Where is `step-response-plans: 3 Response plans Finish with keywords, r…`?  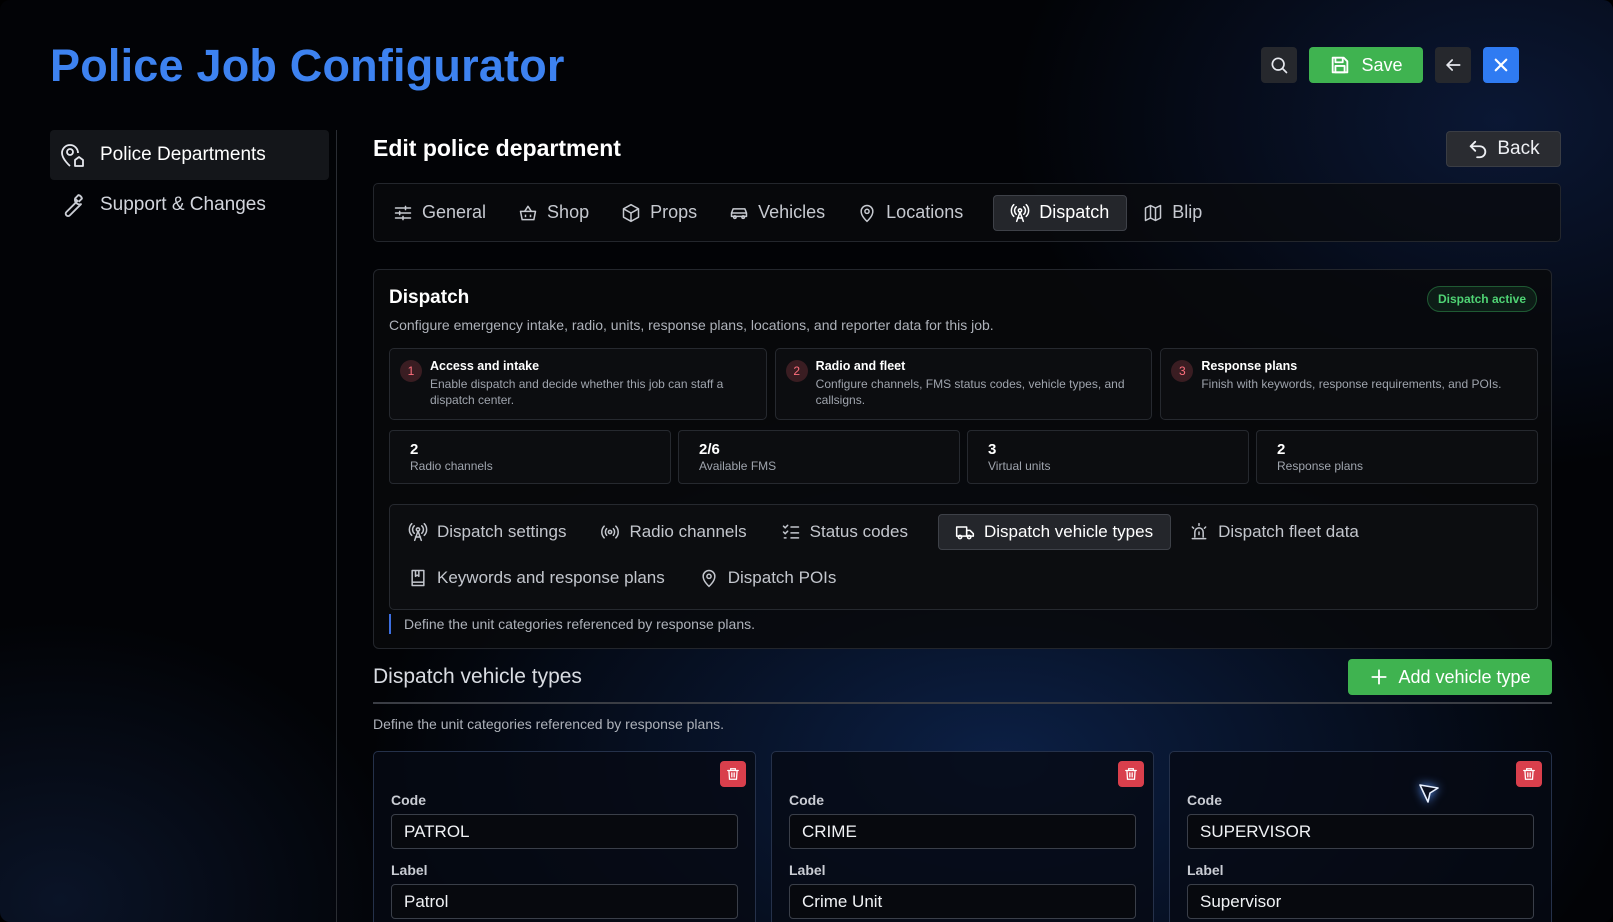
step-response-plans: 3 Response plans Finish with keywords, r… is located at coordinates (1349, 384).